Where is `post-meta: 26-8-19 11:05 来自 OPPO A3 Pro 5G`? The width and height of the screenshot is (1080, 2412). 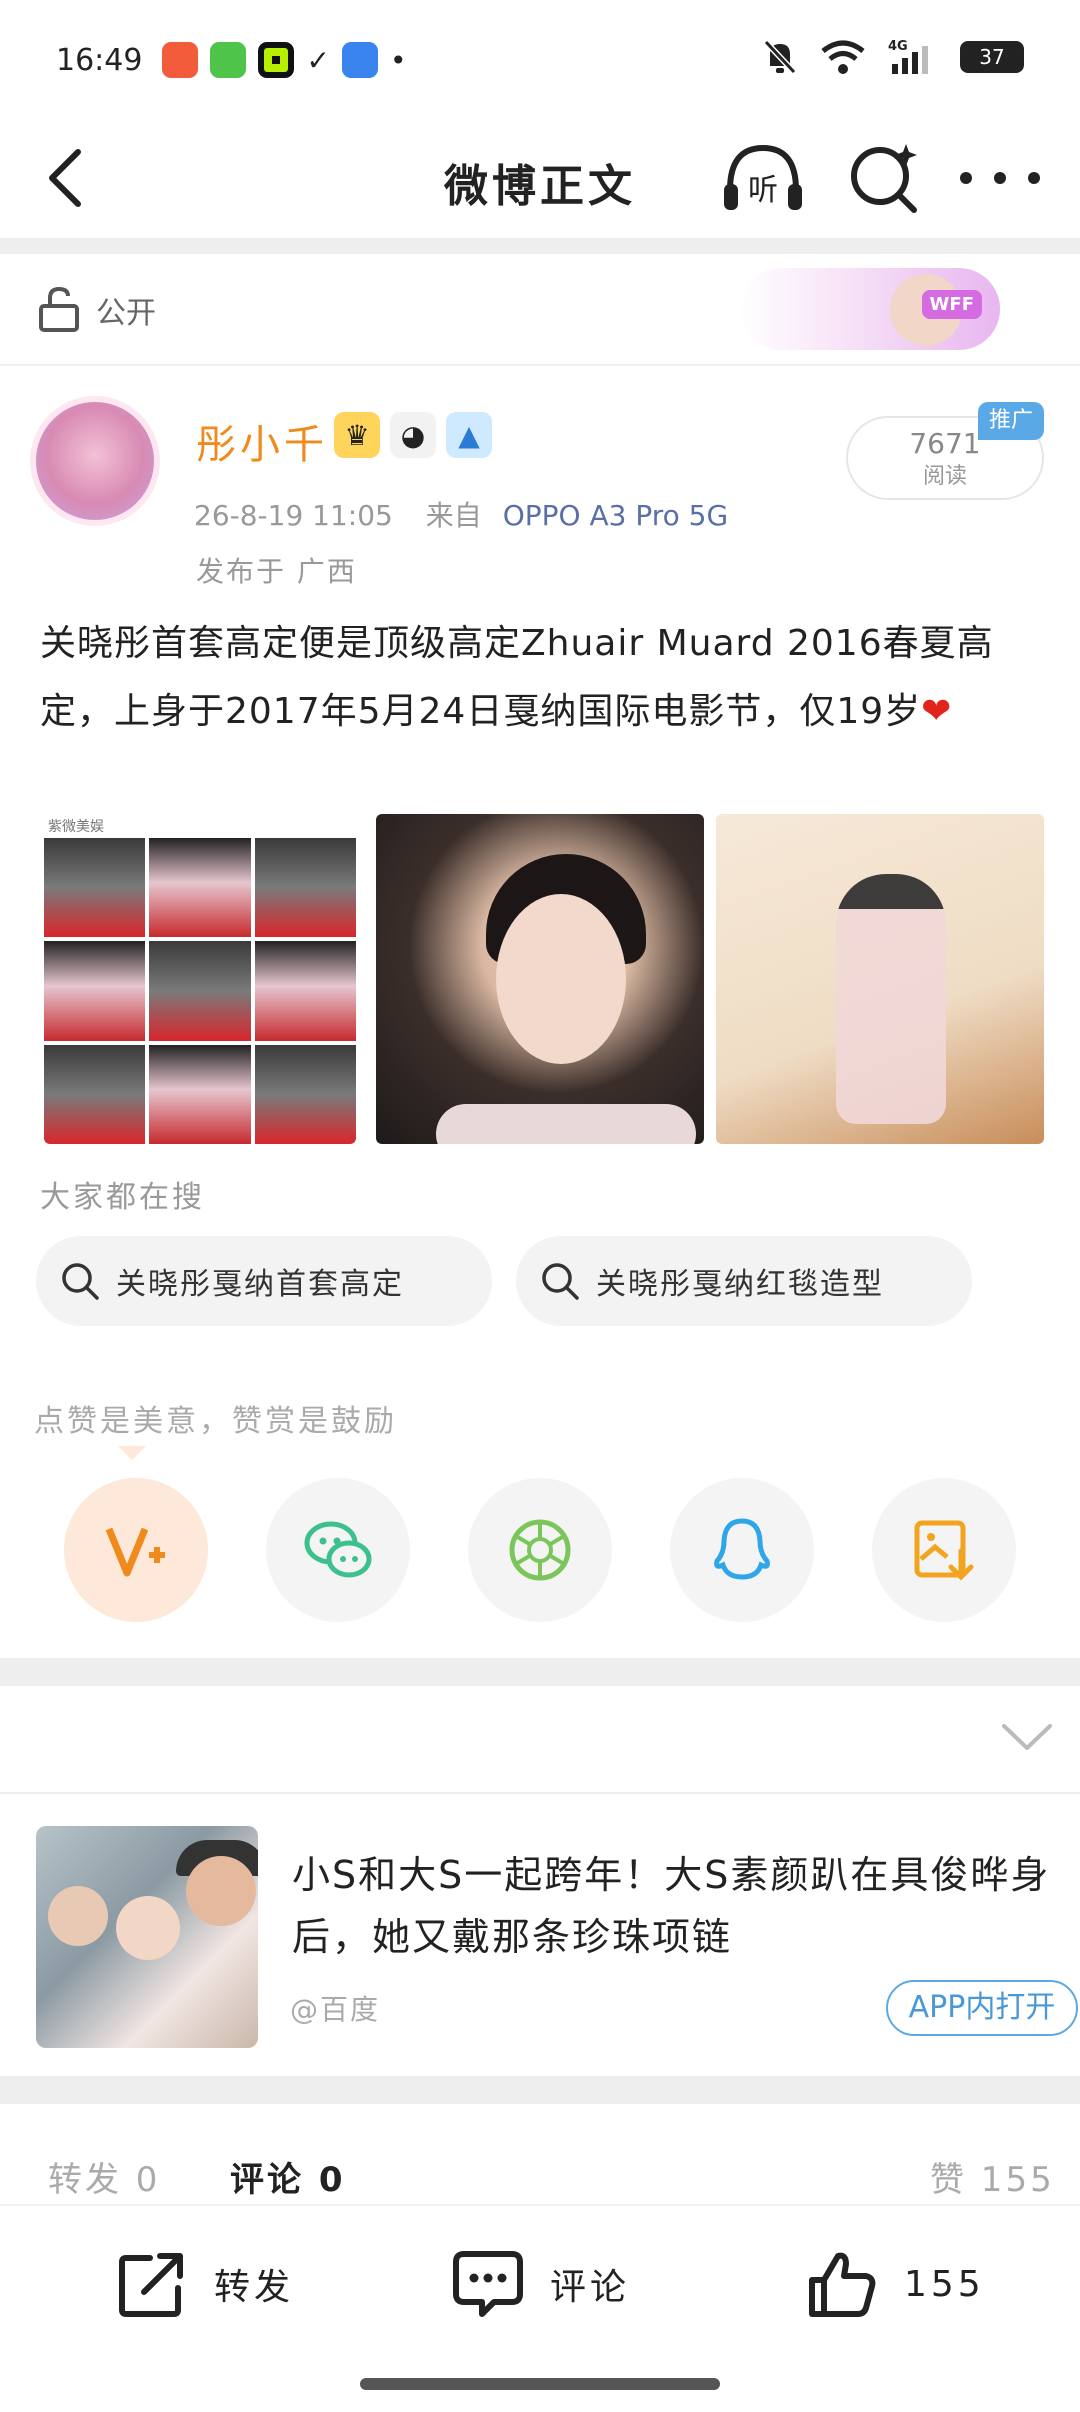 post-meta: 26-8-19 11:05 来自 OPPO A3 Pro 5G is located at coordinates (461, 514).